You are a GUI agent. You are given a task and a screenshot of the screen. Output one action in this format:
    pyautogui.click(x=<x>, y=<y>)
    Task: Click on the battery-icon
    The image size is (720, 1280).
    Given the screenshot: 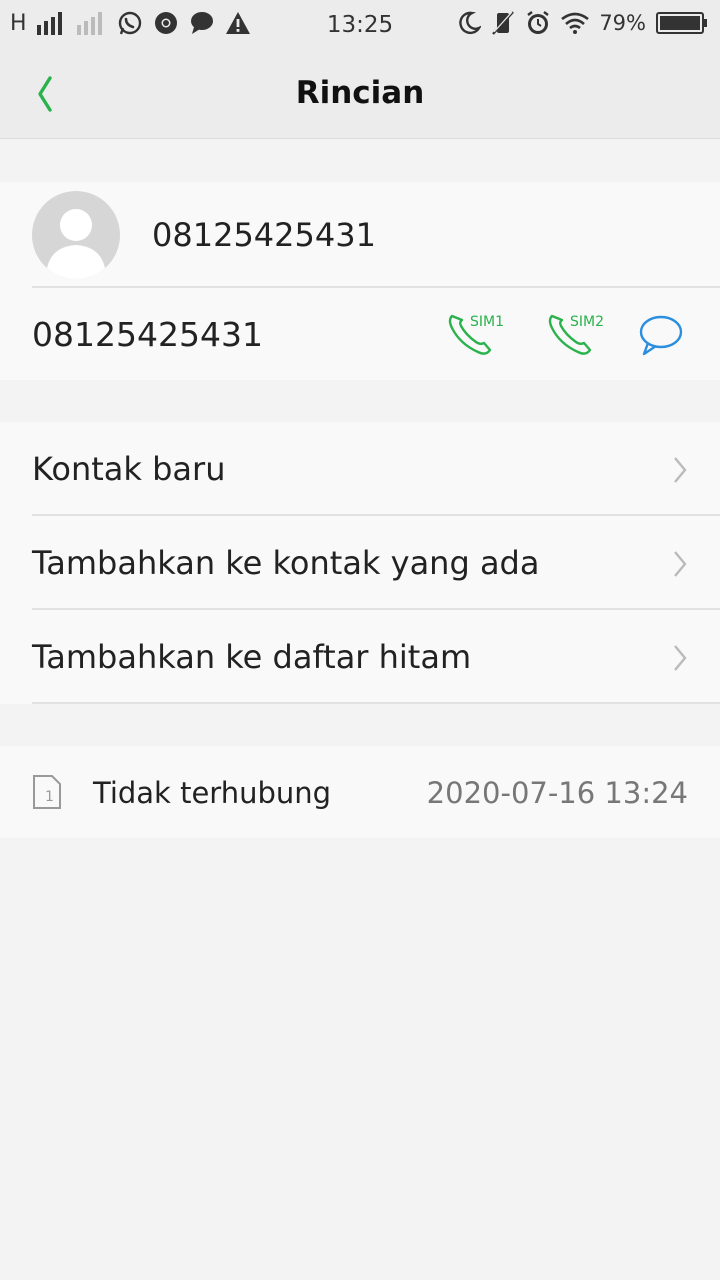 What is the action you would take?
    pyautogui.click(x=682, y=23)
    